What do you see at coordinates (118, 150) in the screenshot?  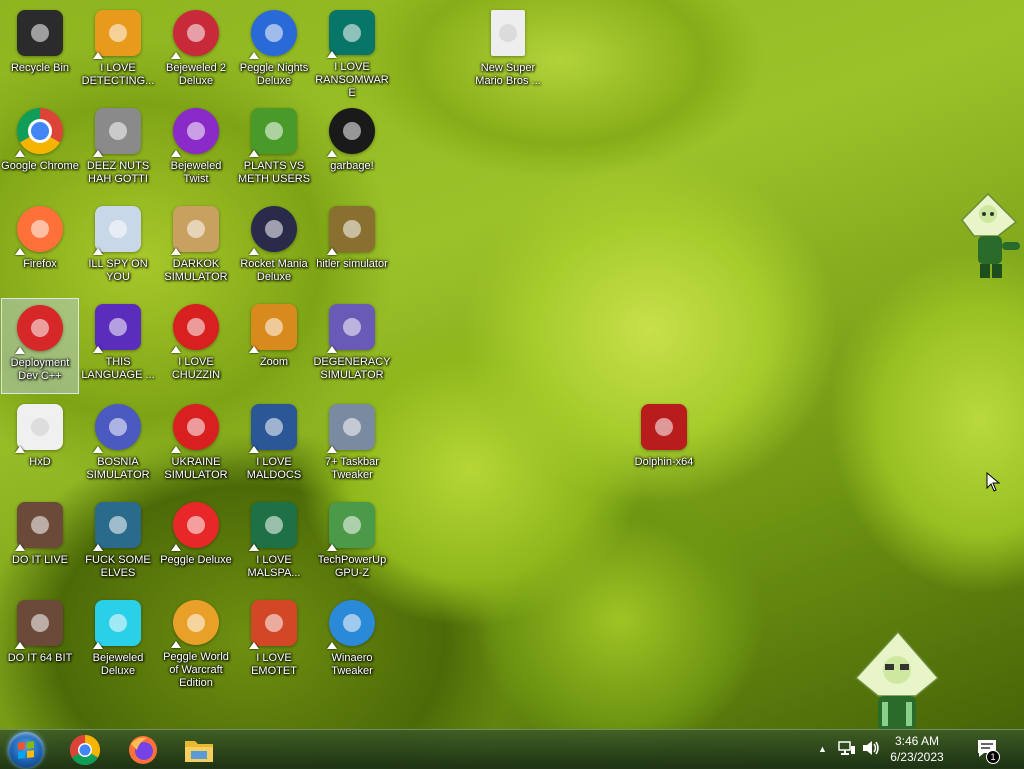 I see `desktop-icon: DEEZ NUTS HAH GOTTI` at bounding box center [118, 150].